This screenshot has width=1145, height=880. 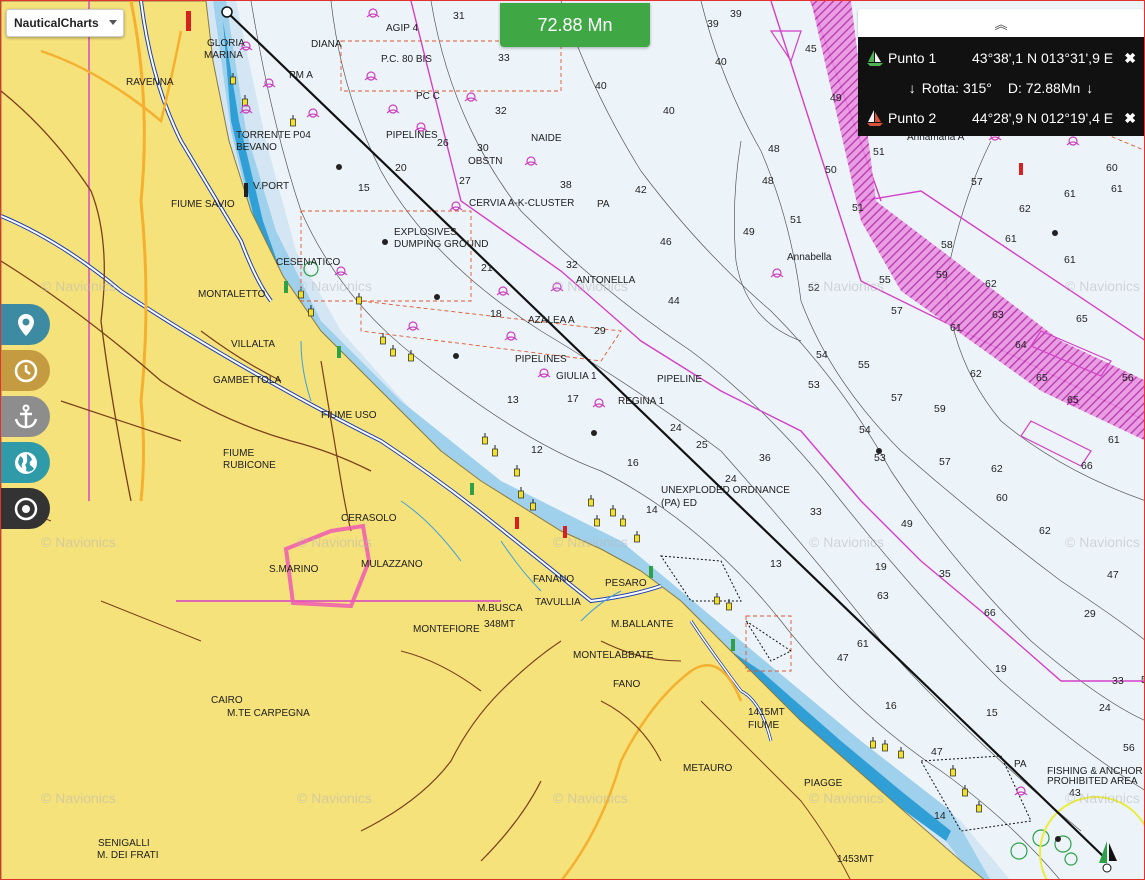 I want to click on place-name-label: MONTEFIORE, so click(x=446, y=629).